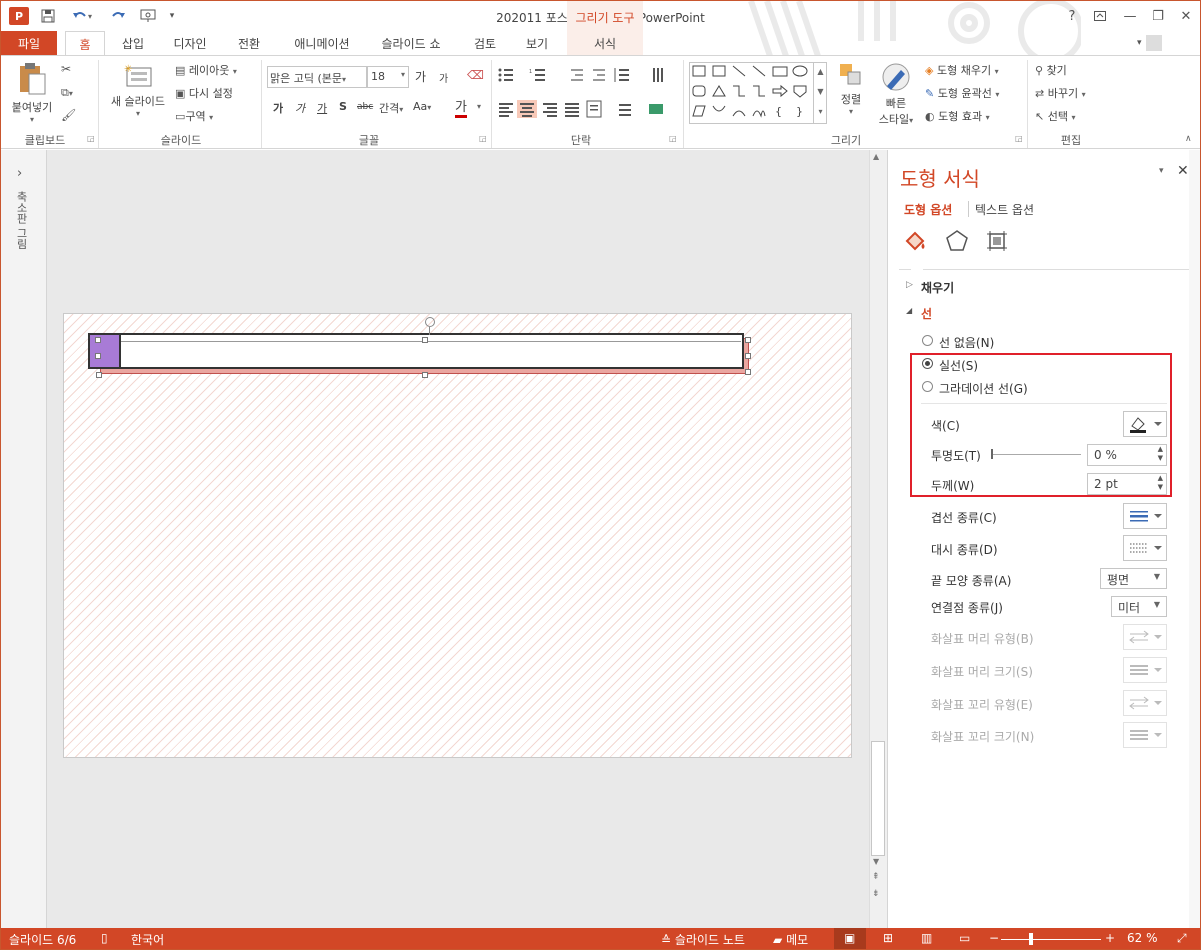  What do you see at coordinates (430, 322) in the screenshot?
I see `rotate-handle-icon` at bounding box center [430, 322].